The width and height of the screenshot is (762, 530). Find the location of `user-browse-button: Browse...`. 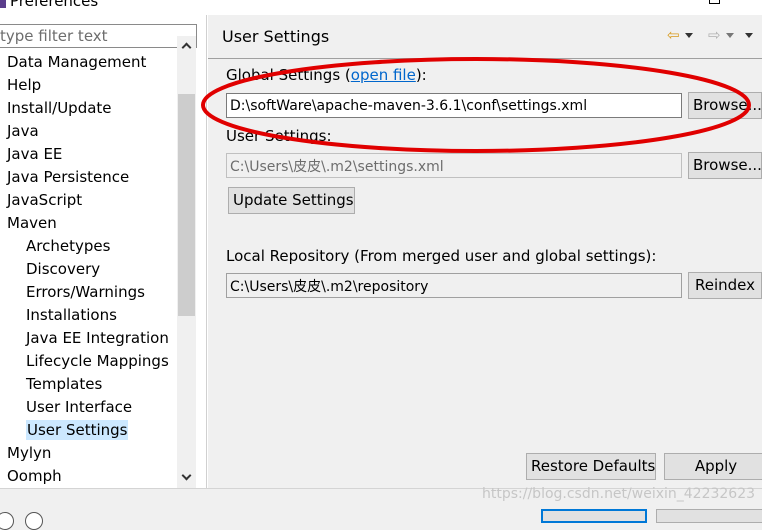

user-browse-button: Browse... is located at coordinates (725, 165).